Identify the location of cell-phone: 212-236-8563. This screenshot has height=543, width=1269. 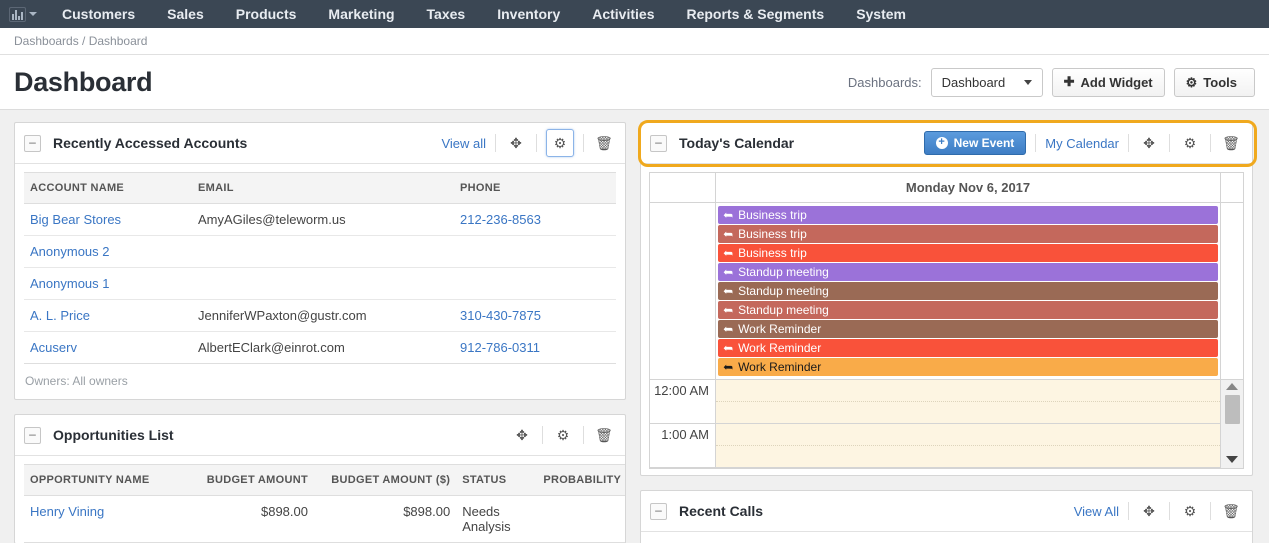
(535, 219).